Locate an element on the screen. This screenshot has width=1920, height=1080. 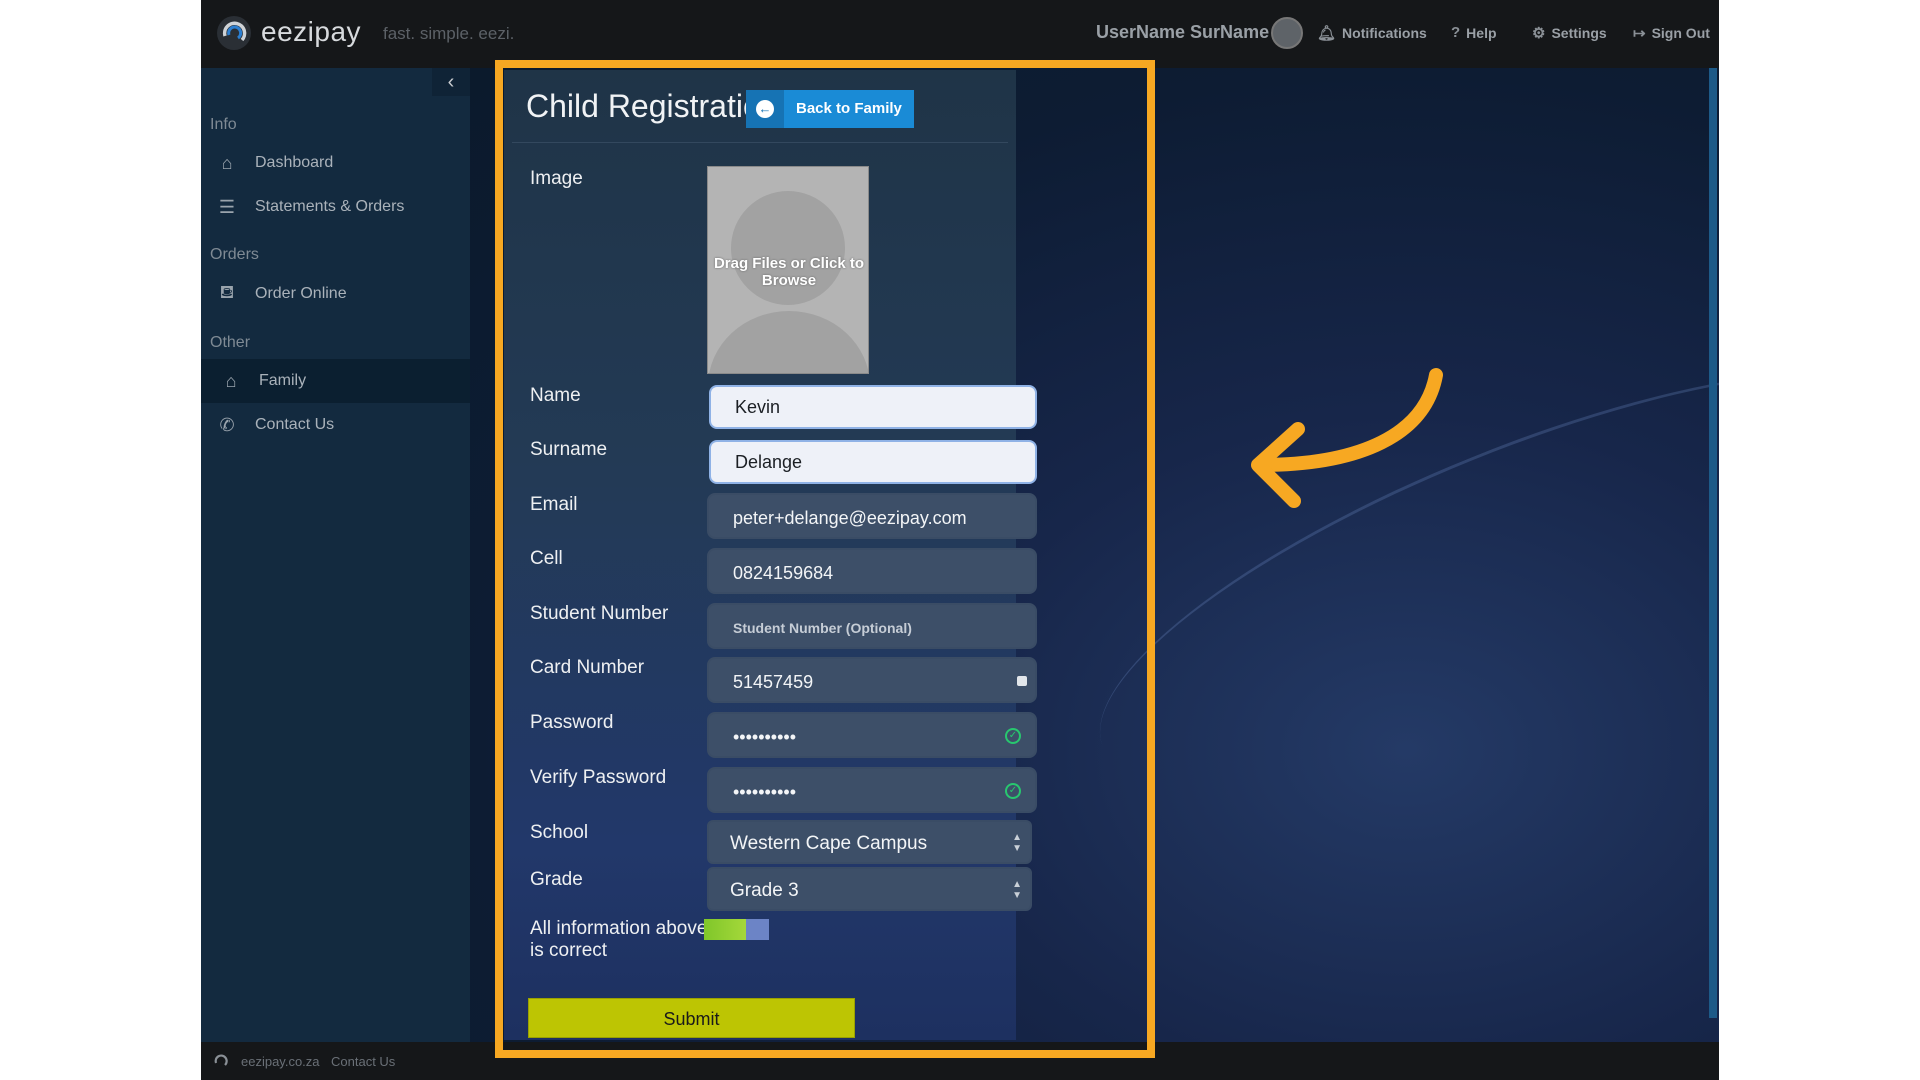
back-to-family-button: ← Back to Family is located at coordinates (830, 109).